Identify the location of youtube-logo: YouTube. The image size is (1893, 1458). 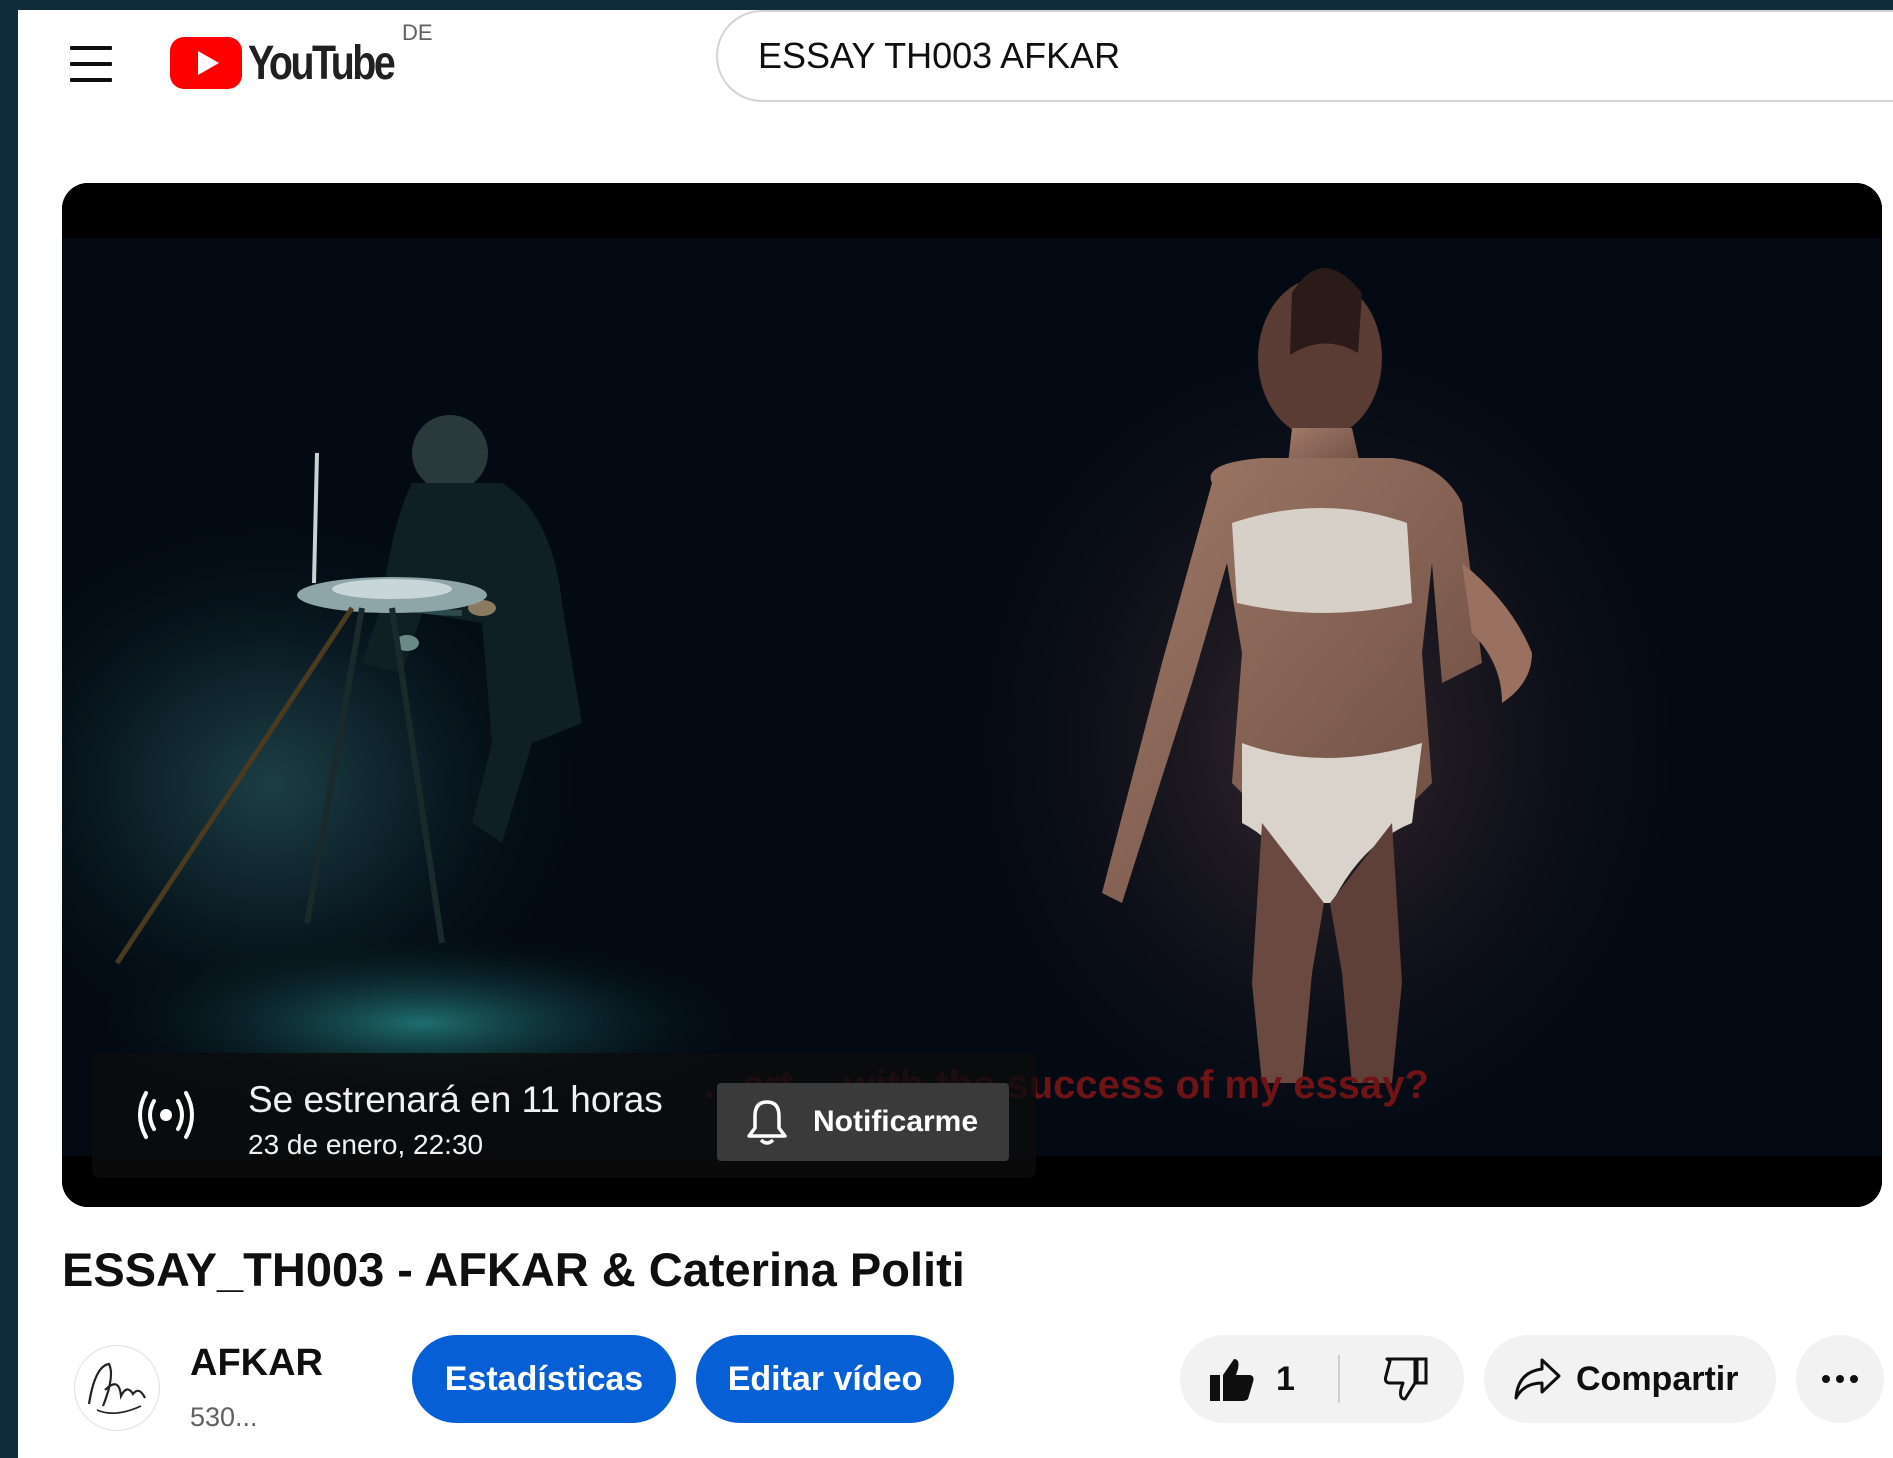
(297, 63).